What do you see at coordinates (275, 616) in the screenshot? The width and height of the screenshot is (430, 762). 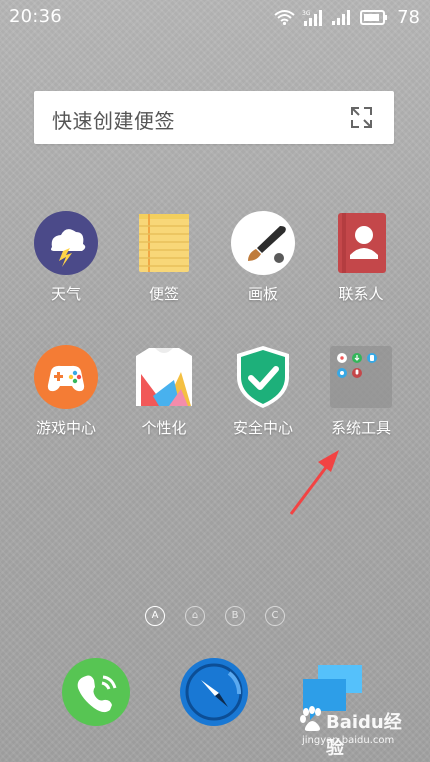 I see `page-indicator-c: C` at bounding box center [275, 616].